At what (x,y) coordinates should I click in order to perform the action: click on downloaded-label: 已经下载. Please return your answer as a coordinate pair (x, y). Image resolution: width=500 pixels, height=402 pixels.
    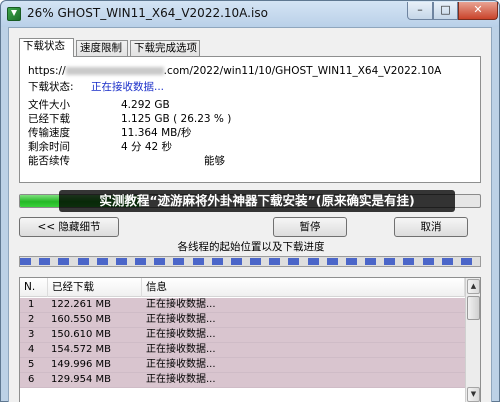
    Looking at the image, I should click on (49, 119).